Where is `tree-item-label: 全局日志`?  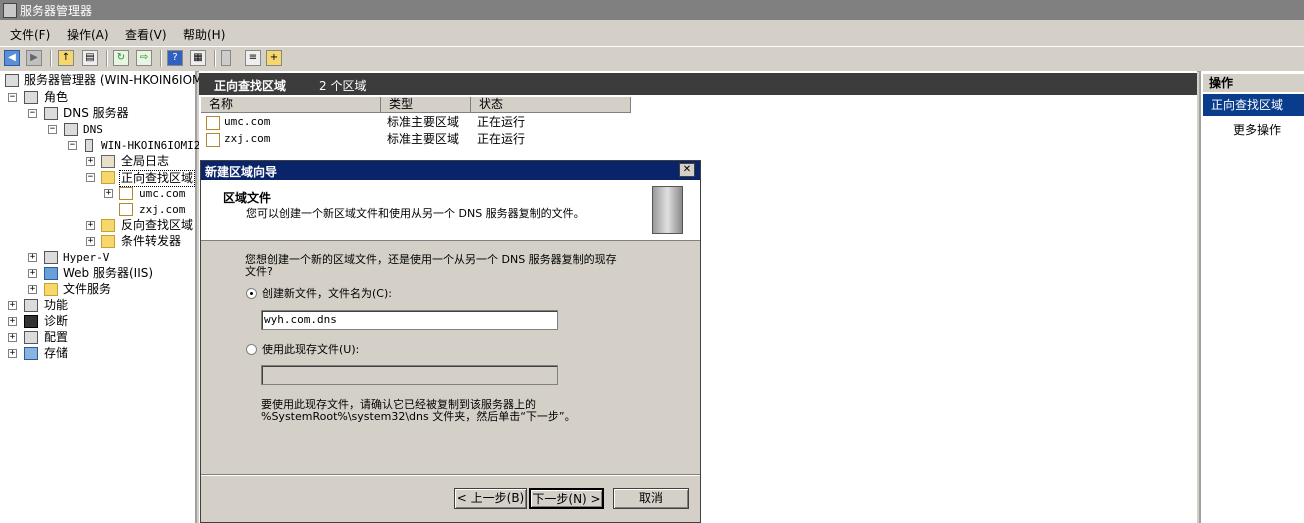
tree-item-label: 全局日志 is located at coordinates (145, 161).